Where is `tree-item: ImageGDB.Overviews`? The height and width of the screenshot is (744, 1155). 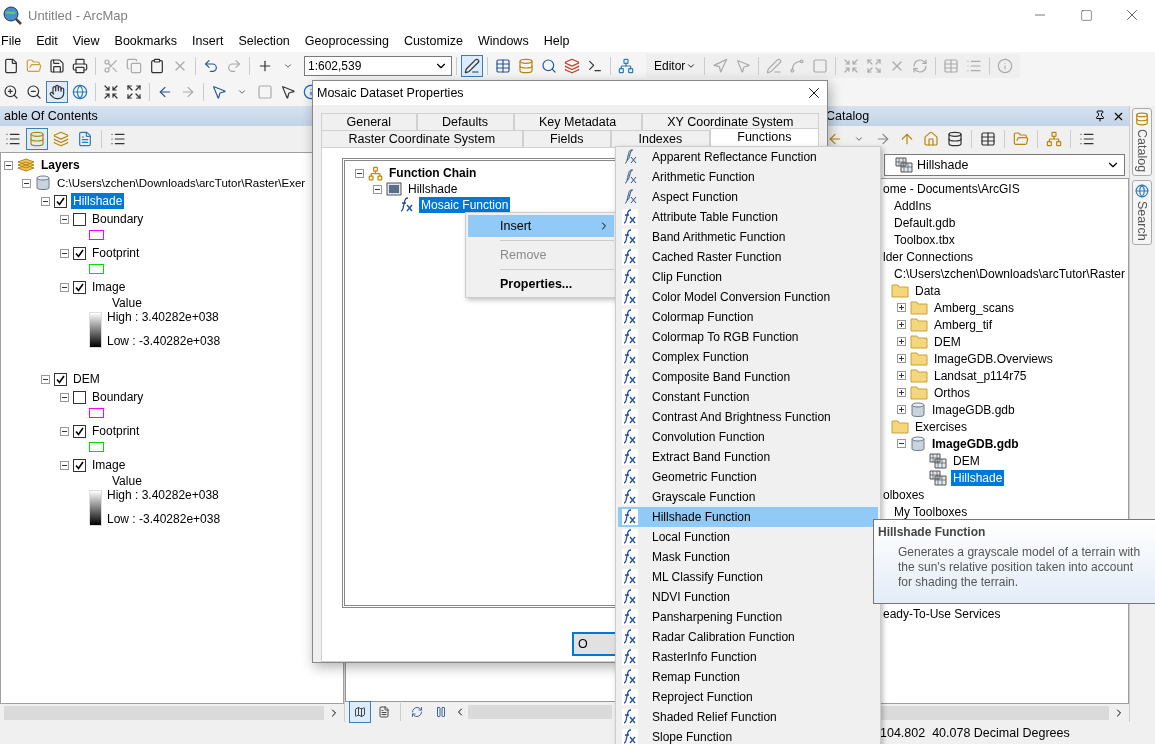 tree-item: ImageGDB.Overviews is located at coordinates (993, 358).